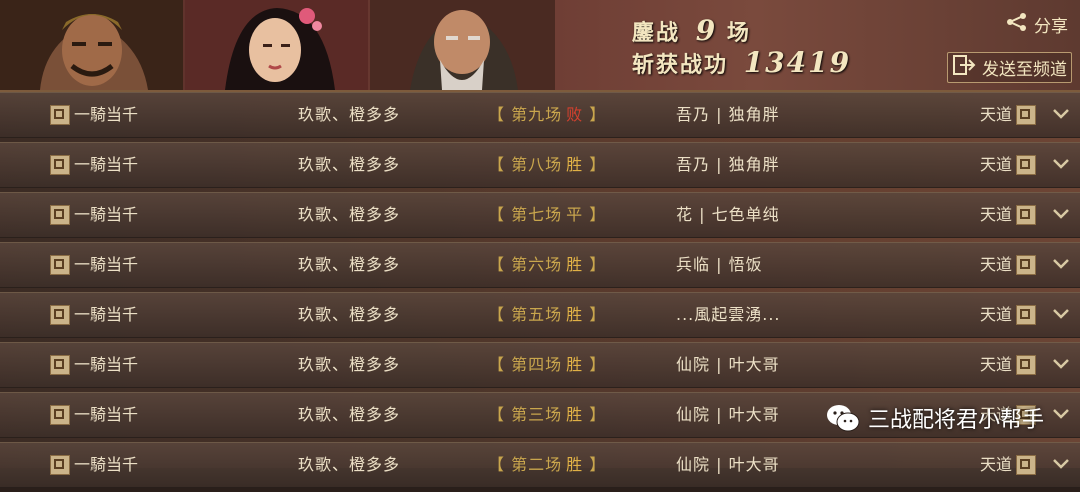  I want to click on battle-row: 一騎当千 玖歌、橙多多 【 第九场败 】 吾乃 | 独角胖 天道, so click(540, 115).